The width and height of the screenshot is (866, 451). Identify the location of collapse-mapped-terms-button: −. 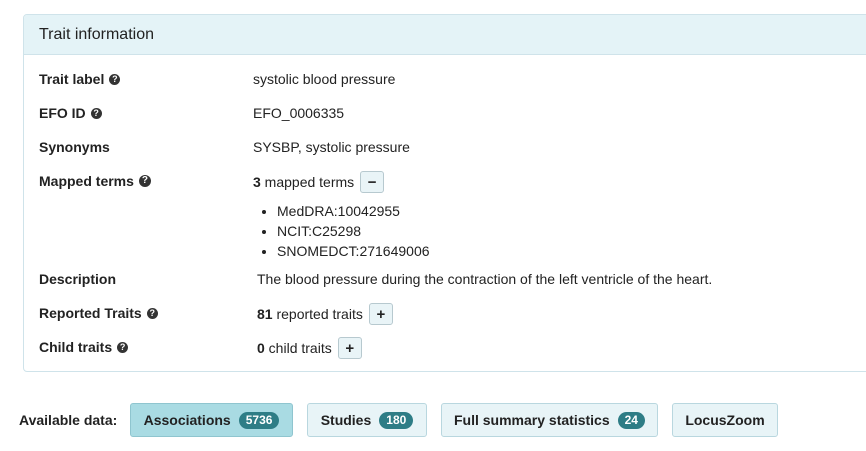
(372, 182).